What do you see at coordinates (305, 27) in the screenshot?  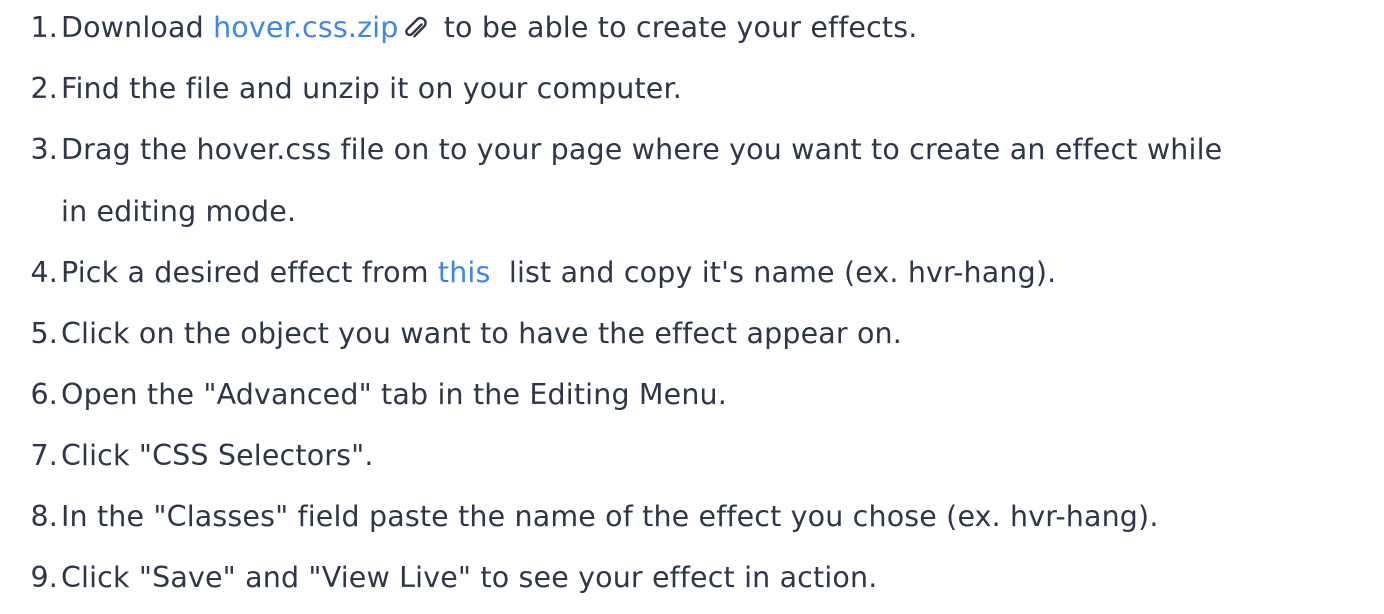 I see `hover-css-zip-link: hover.css.zip` at bounding box center [305, 27].